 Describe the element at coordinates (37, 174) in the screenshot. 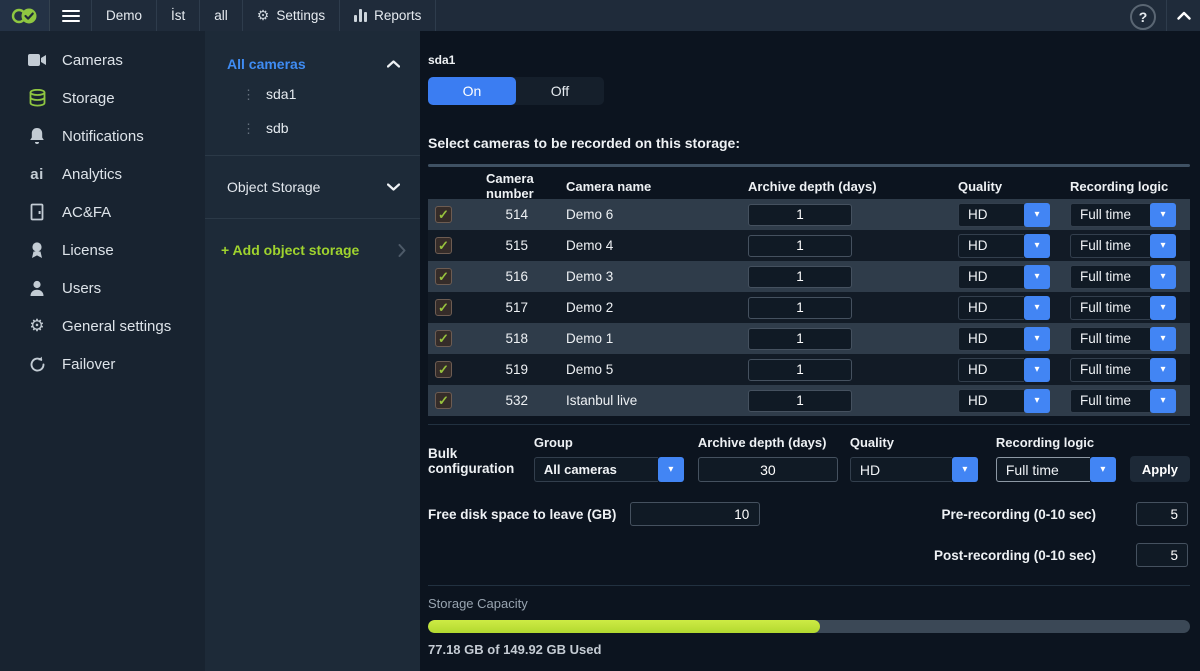

I see `ai-icon: ai` at that location.